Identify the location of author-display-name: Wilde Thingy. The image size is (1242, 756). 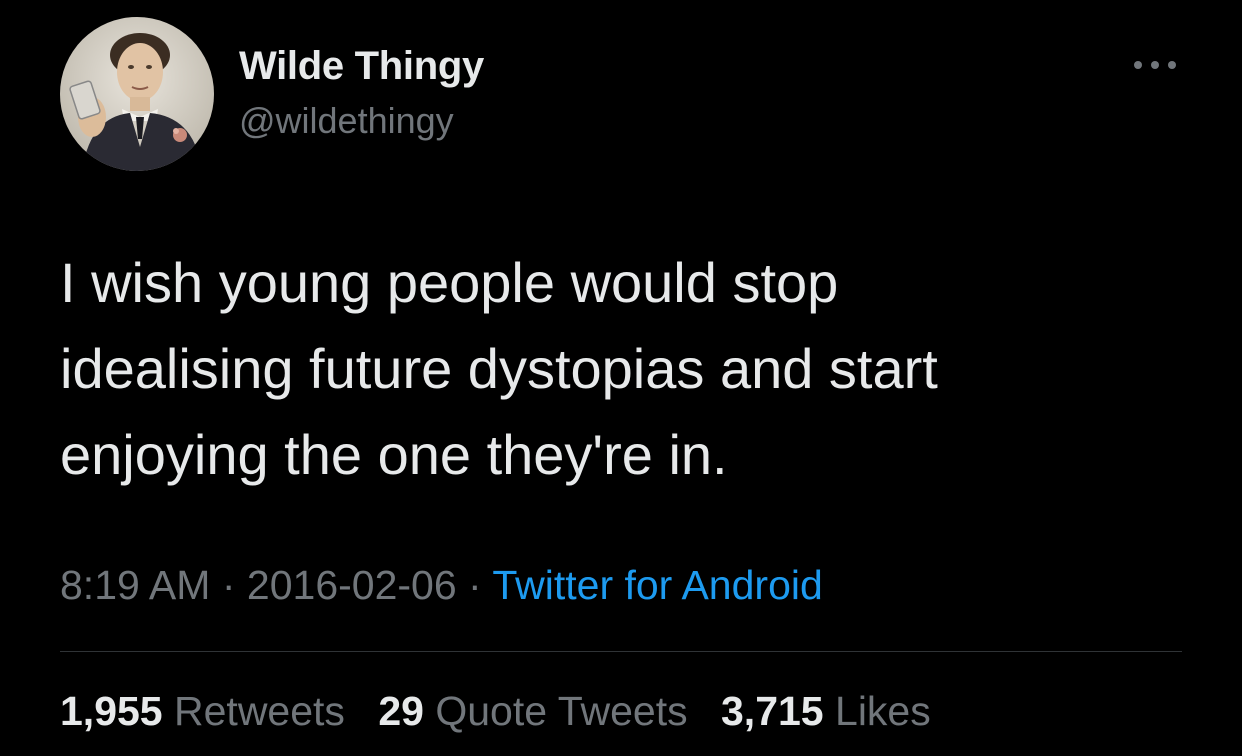
(361, 66).